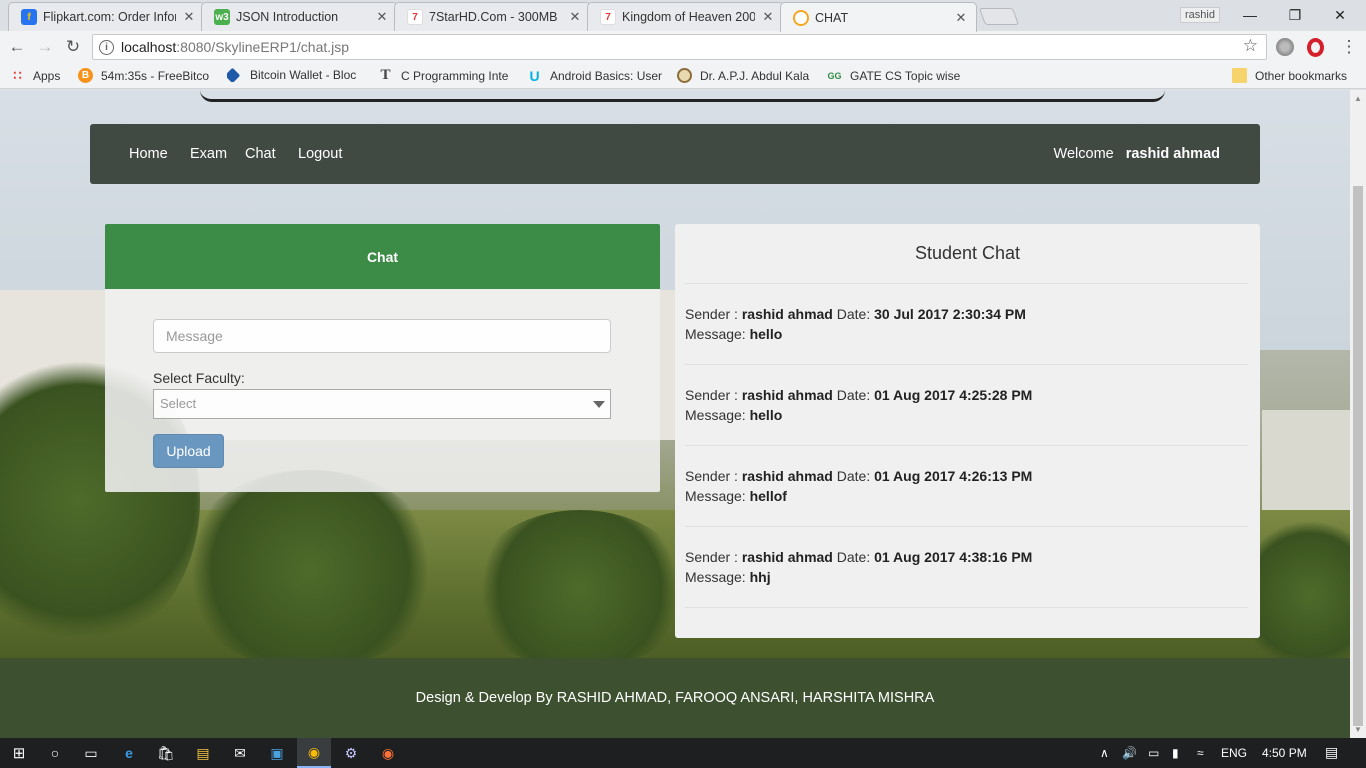 This screenshot has height=768, width=1366. What do you see at coordinates (203, 753) in the screenshot?
I see `file-explorer-icon: ▤` at bounding box center [203, 753].